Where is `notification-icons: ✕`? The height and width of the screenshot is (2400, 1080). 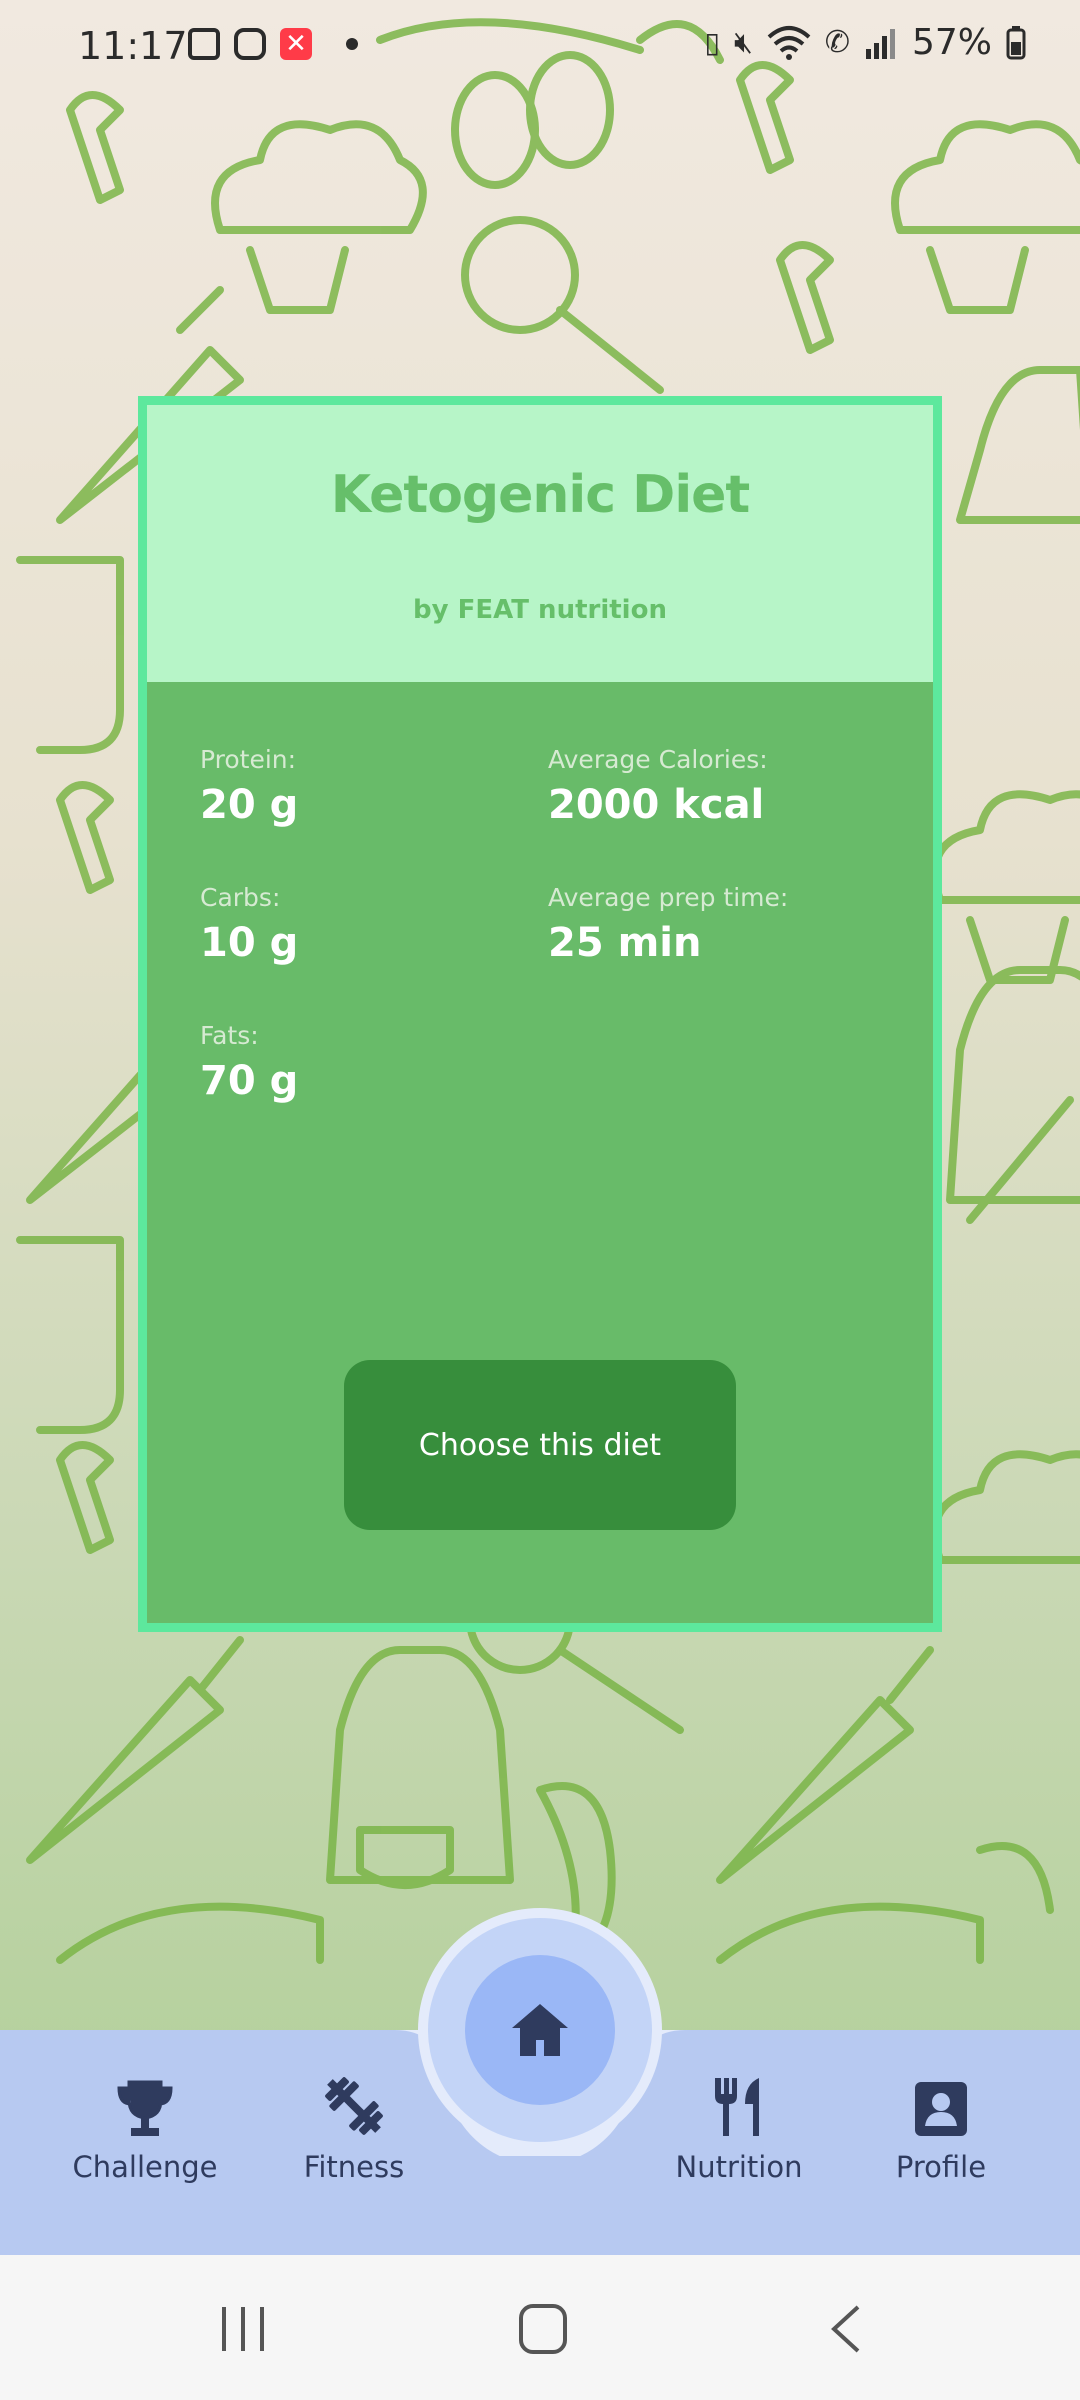
notification-icons: ✕ is located at coordinates (273, 44).